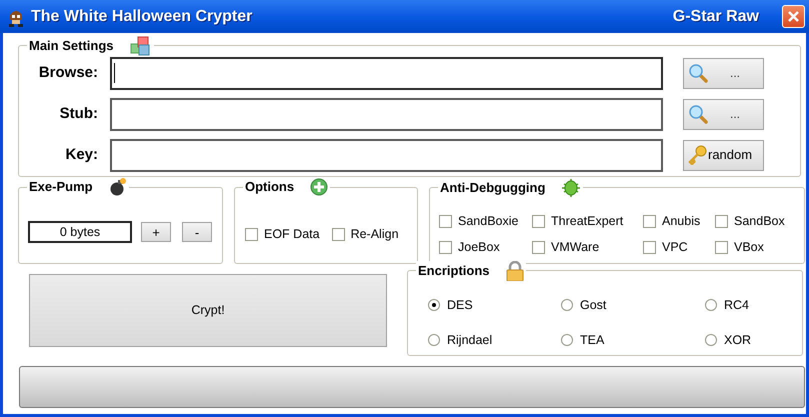 This screenshot has height=417, width=809. What do you see at coordinates (68, 72) in the screenshot?
I see `field-label: Browse:` at bounding box center [68, 72].